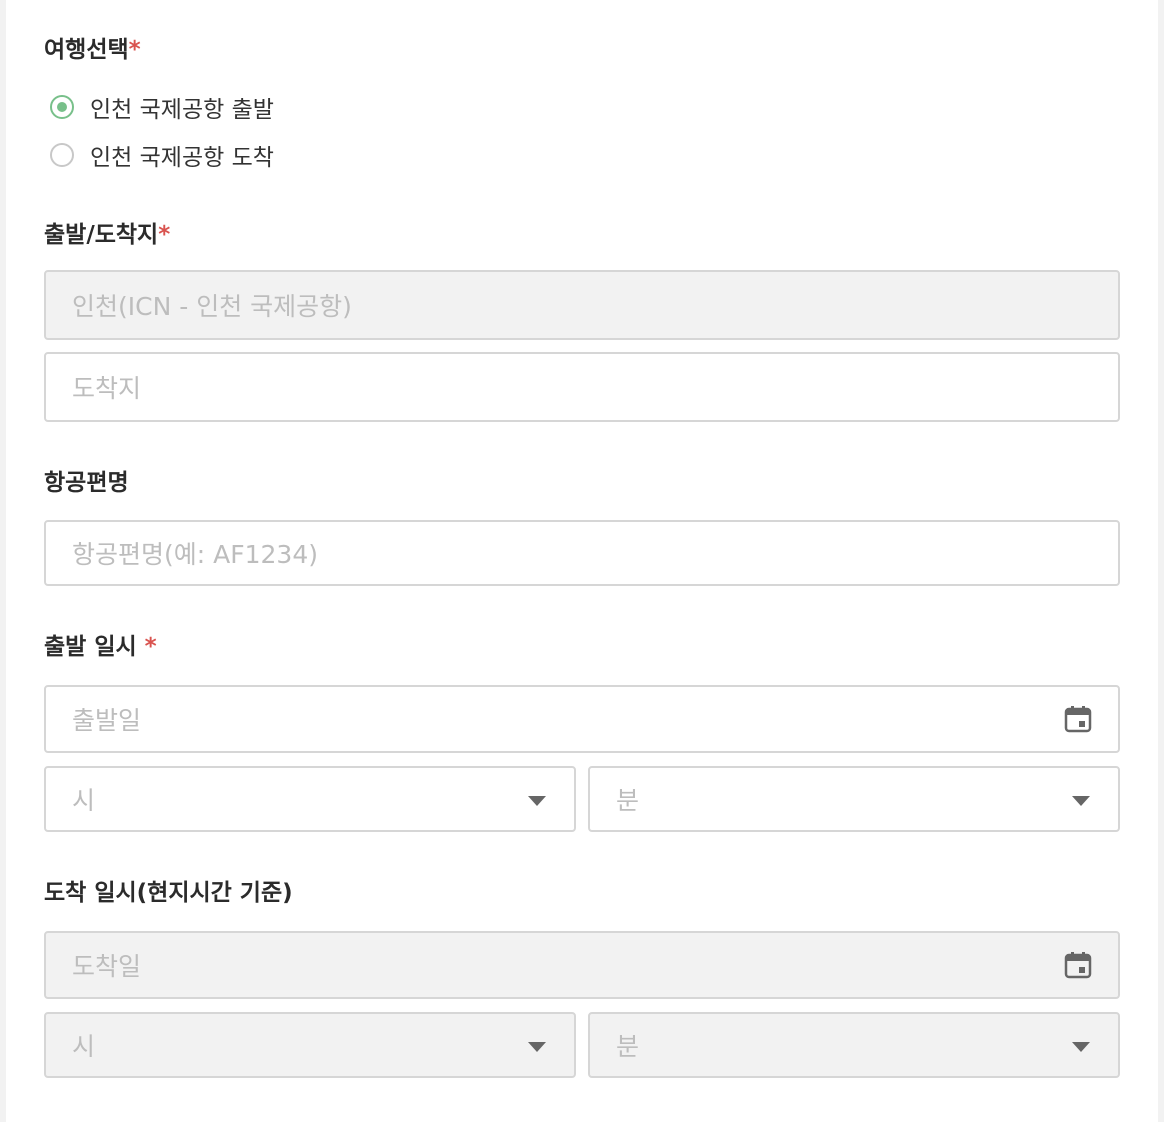 This screenshot has width=1164, height=1122. I want to click on trip-option-arrival: 인천 국제공항 도착, so click(162, 155).